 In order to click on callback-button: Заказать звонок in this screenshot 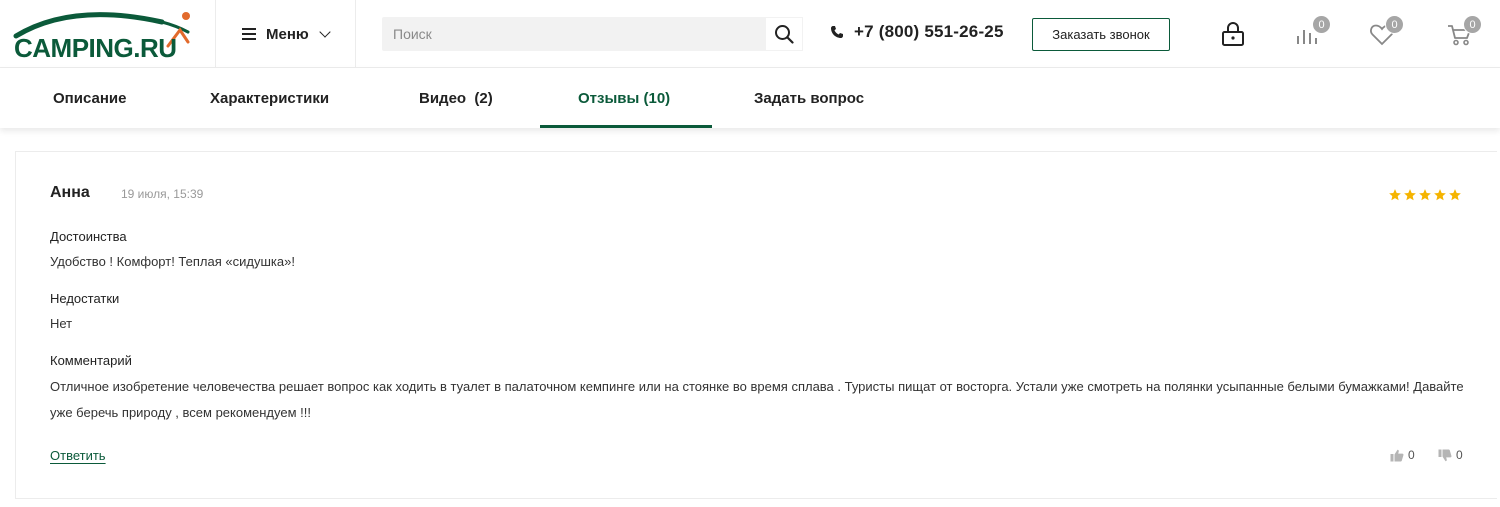, I will do `click(1101, 34)`.